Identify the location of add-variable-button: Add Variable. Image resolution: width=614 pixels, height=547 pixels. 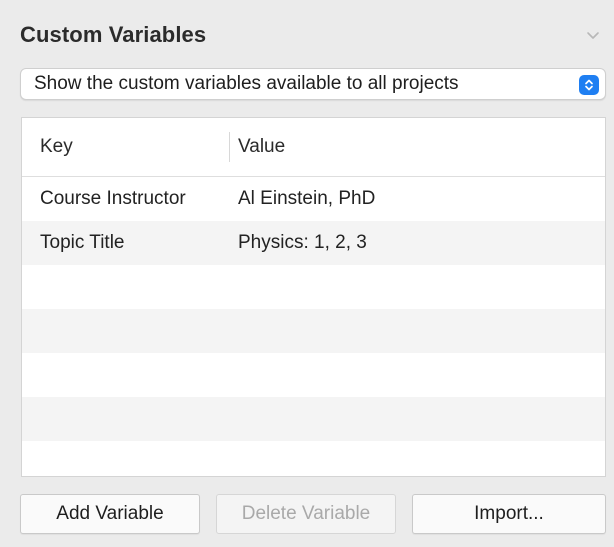
(110, 514).